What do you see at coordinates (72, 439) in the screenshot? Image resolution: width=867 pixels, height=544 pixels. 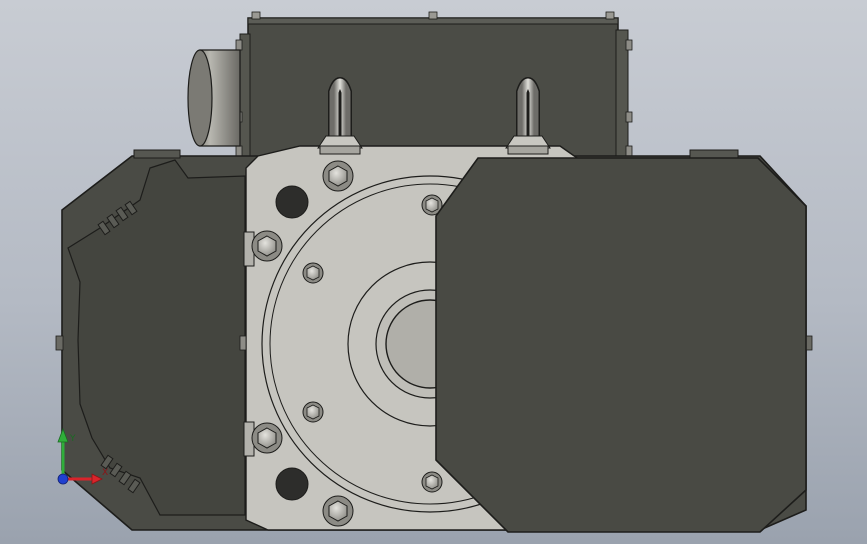 I see `y-axis-label: Y` at bounding box center [72, 439].